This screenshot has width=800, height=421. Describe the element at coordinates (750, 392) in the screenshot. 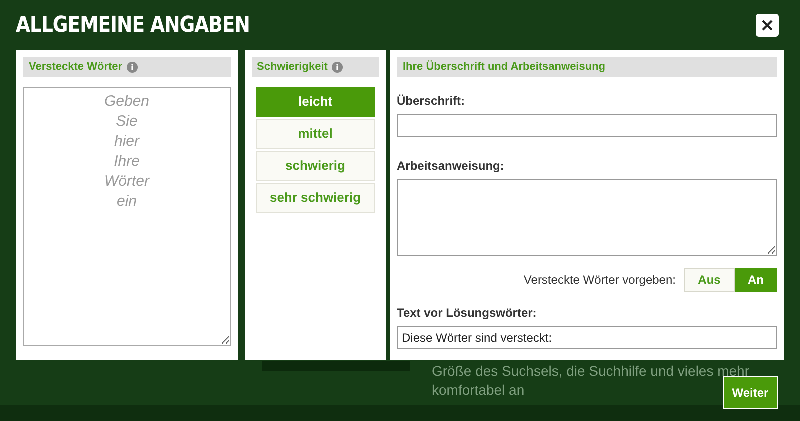

I see `next-button: Weiter` at that location.